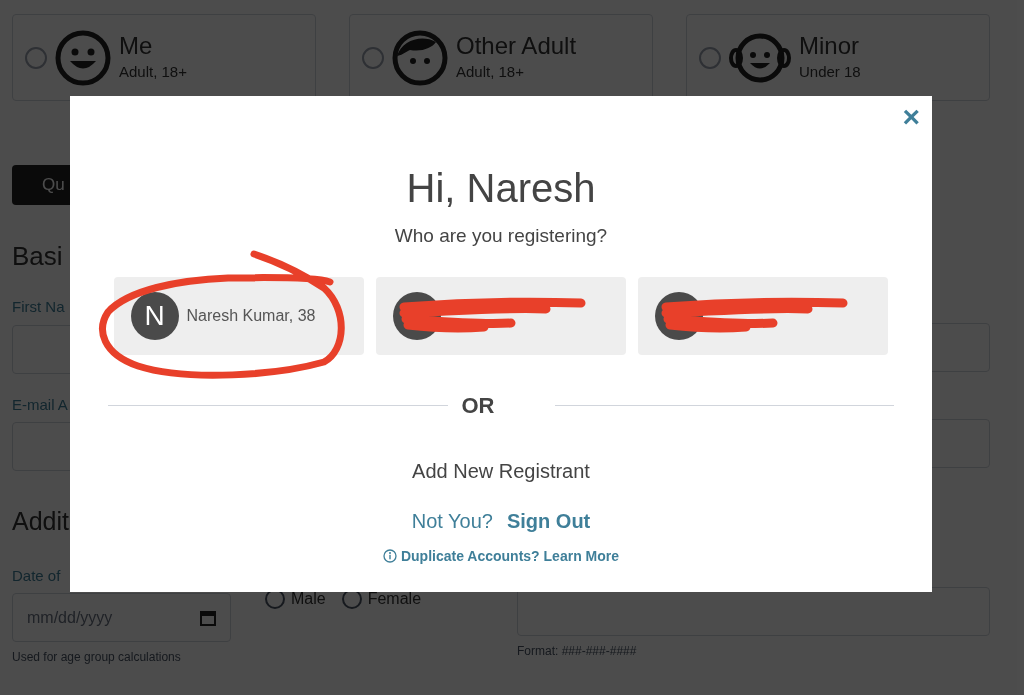 The height and width of the screenshot is (695, 1024). I want to click on prompt-text: Not You?, so click(452, 521).